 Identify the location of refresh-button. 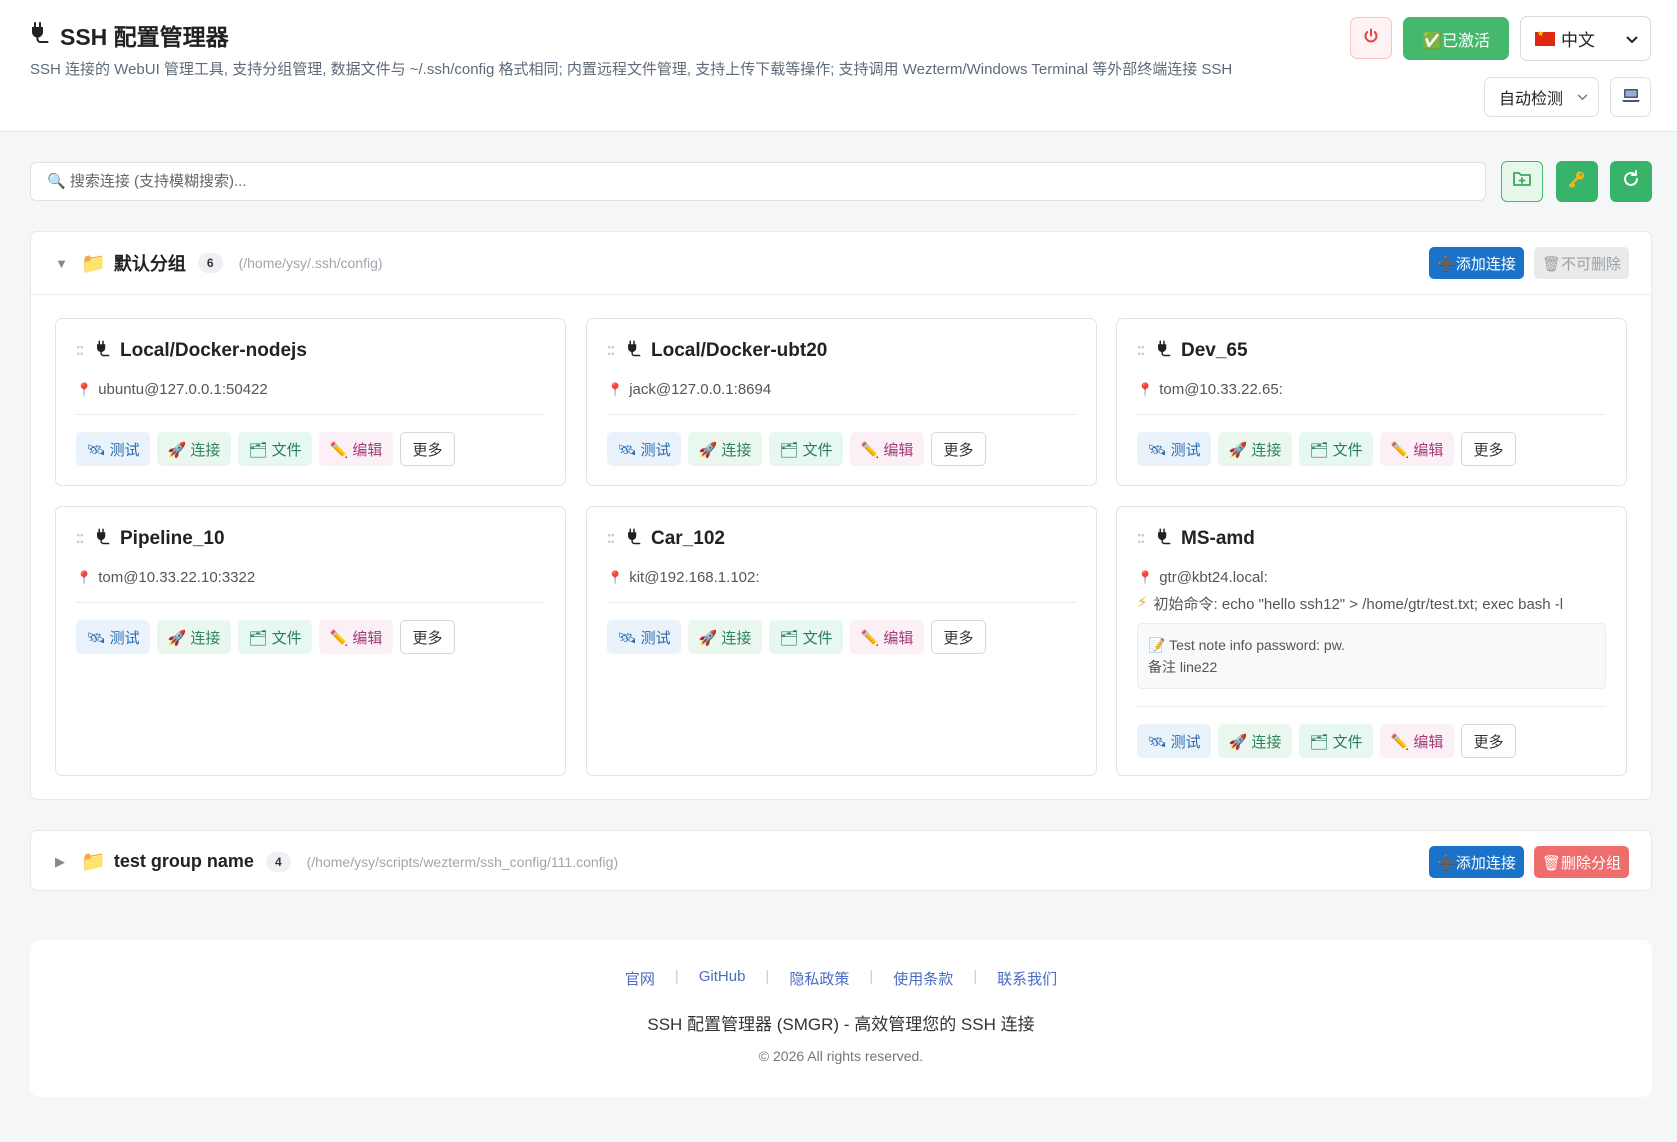
(1631, 181).